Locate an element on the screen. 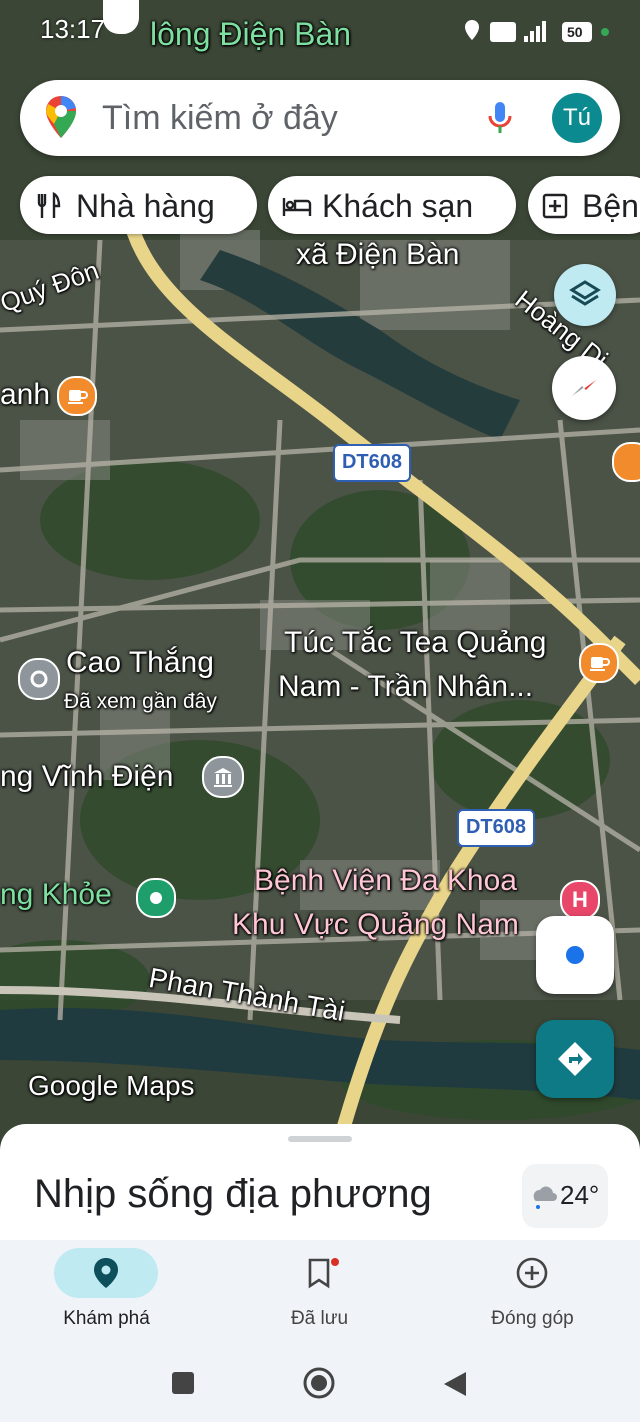  avatar-initials: Tú is located at coordinates (576, 117).